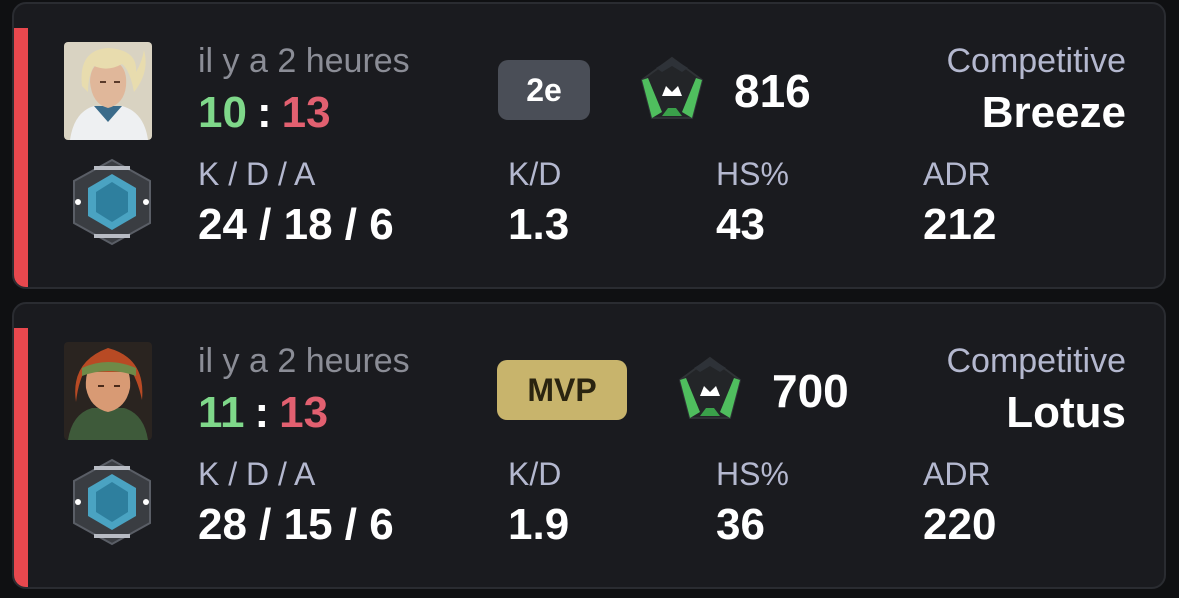  What do you see at coordinates (562, 390) in the screenshot?
I see `mvp-badge: MVP` at bounding box center [562, 390].